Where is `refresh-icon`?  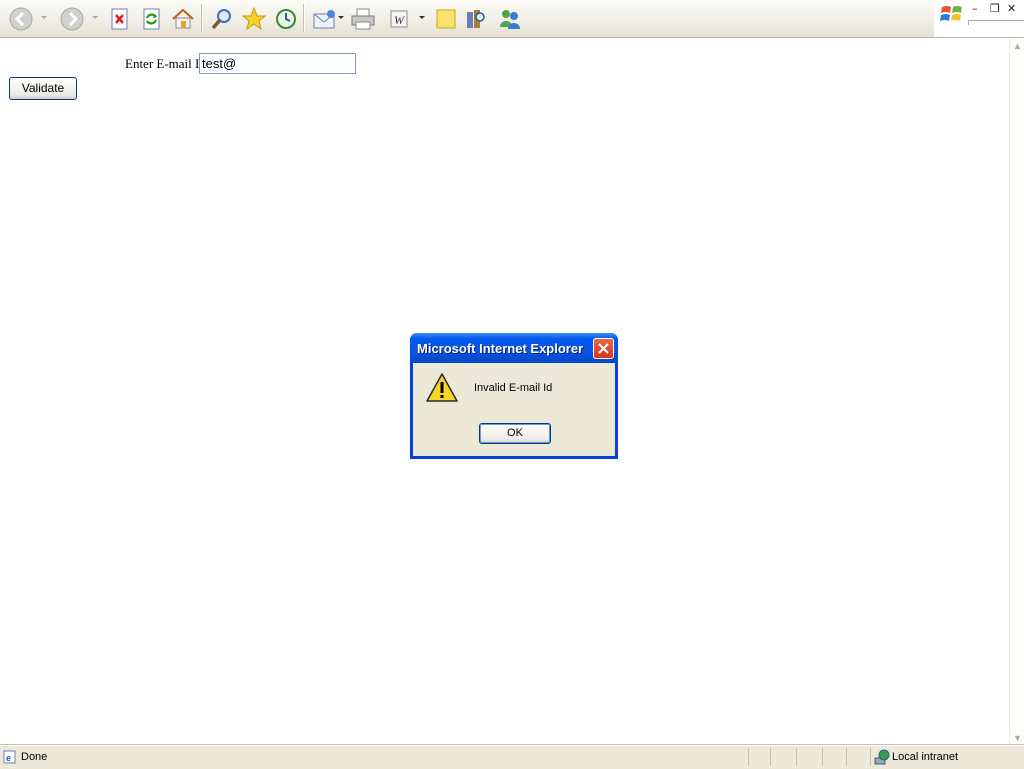
refresh-icon is located at coordinates (151, 19).